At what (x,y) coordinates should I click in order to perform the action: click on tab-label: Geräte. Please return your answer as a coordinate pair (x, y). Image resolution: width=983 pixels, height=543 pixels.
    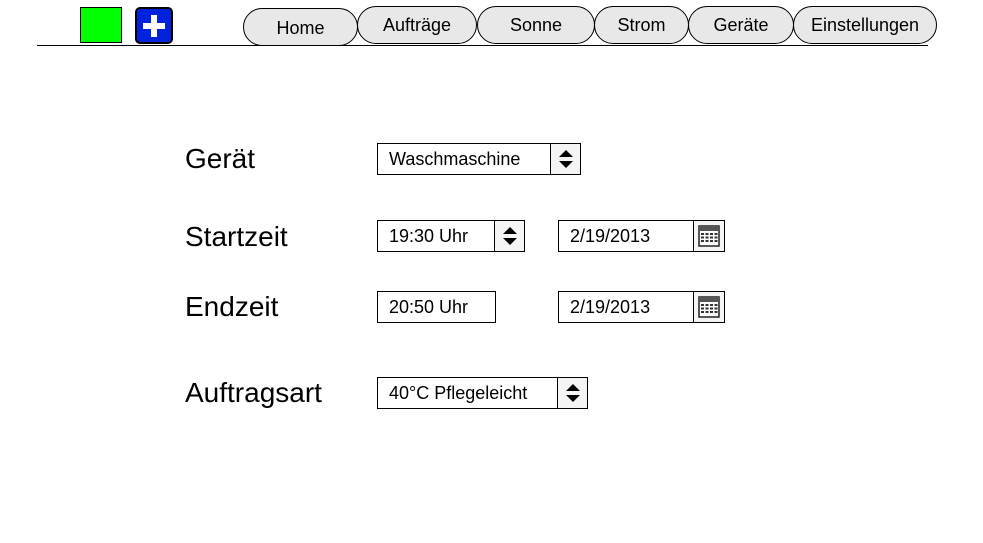
    Looking at the image, I should click on (741, 24).